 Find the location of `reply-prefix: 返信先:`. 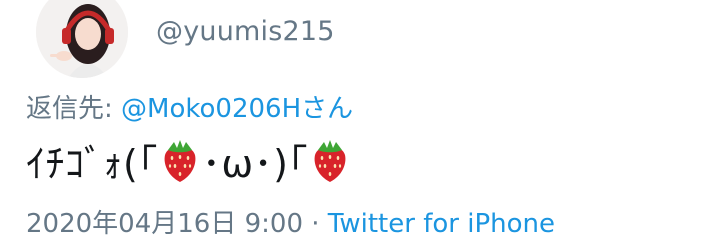

reply-prefix: 返信先: is located at coordinates (74, 109).